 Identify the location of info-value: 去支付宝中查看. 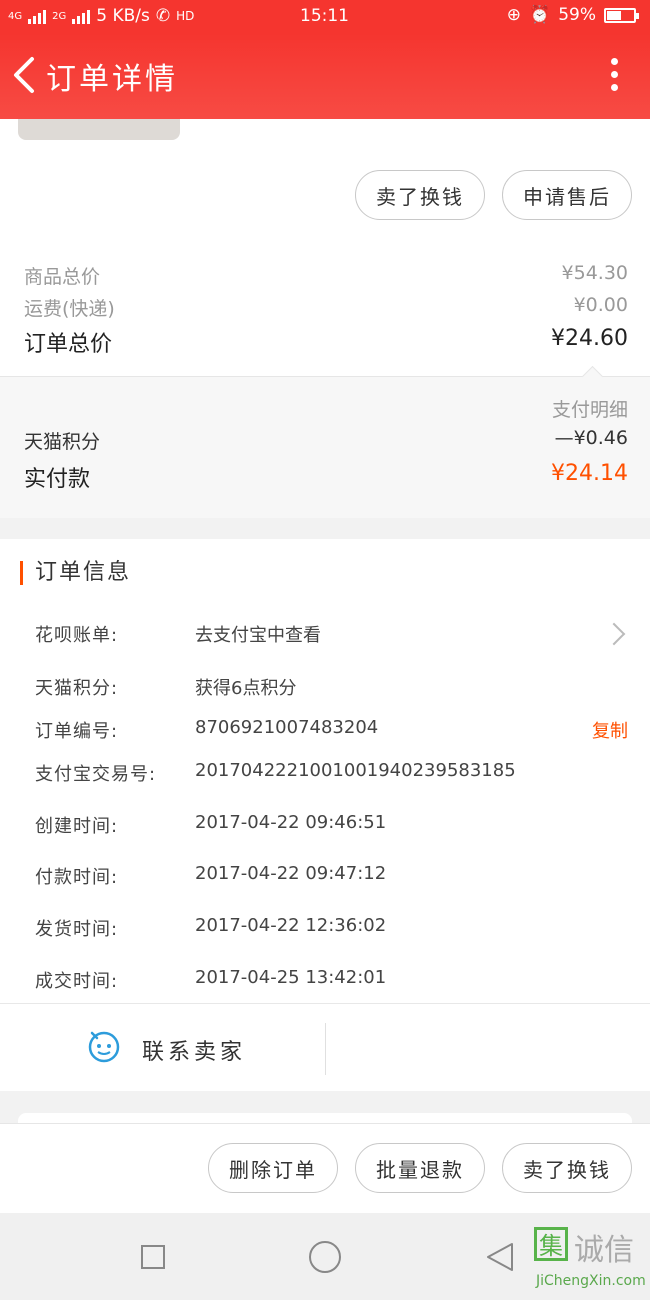
(258, 635).